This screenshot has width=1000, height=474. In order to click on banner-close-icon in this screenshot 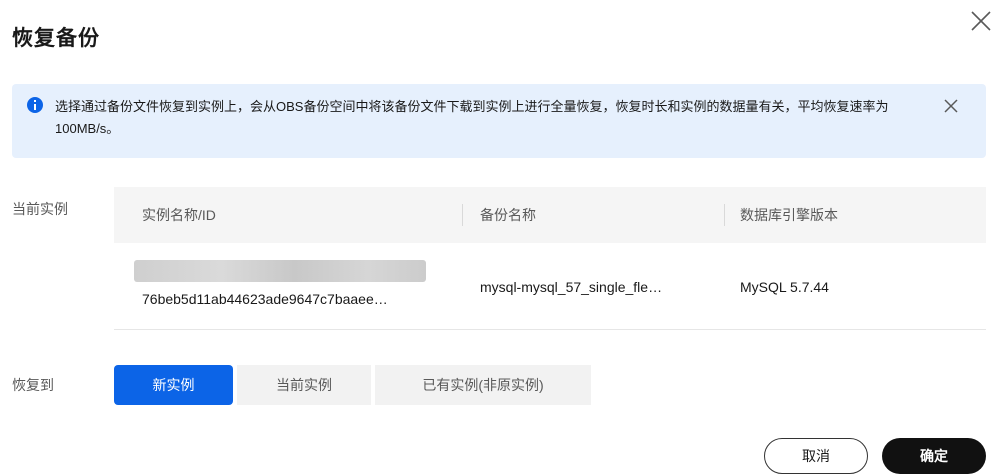, I will do `click(951, 106)`.